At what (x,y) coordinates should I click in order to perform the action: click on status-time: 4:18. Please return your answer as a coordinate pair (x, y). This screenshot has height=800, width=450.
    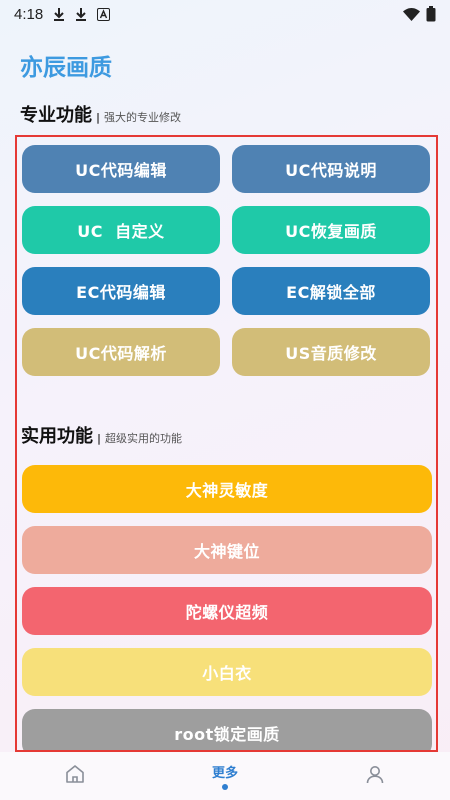
    Looking at the image, I should click on (29, 14).